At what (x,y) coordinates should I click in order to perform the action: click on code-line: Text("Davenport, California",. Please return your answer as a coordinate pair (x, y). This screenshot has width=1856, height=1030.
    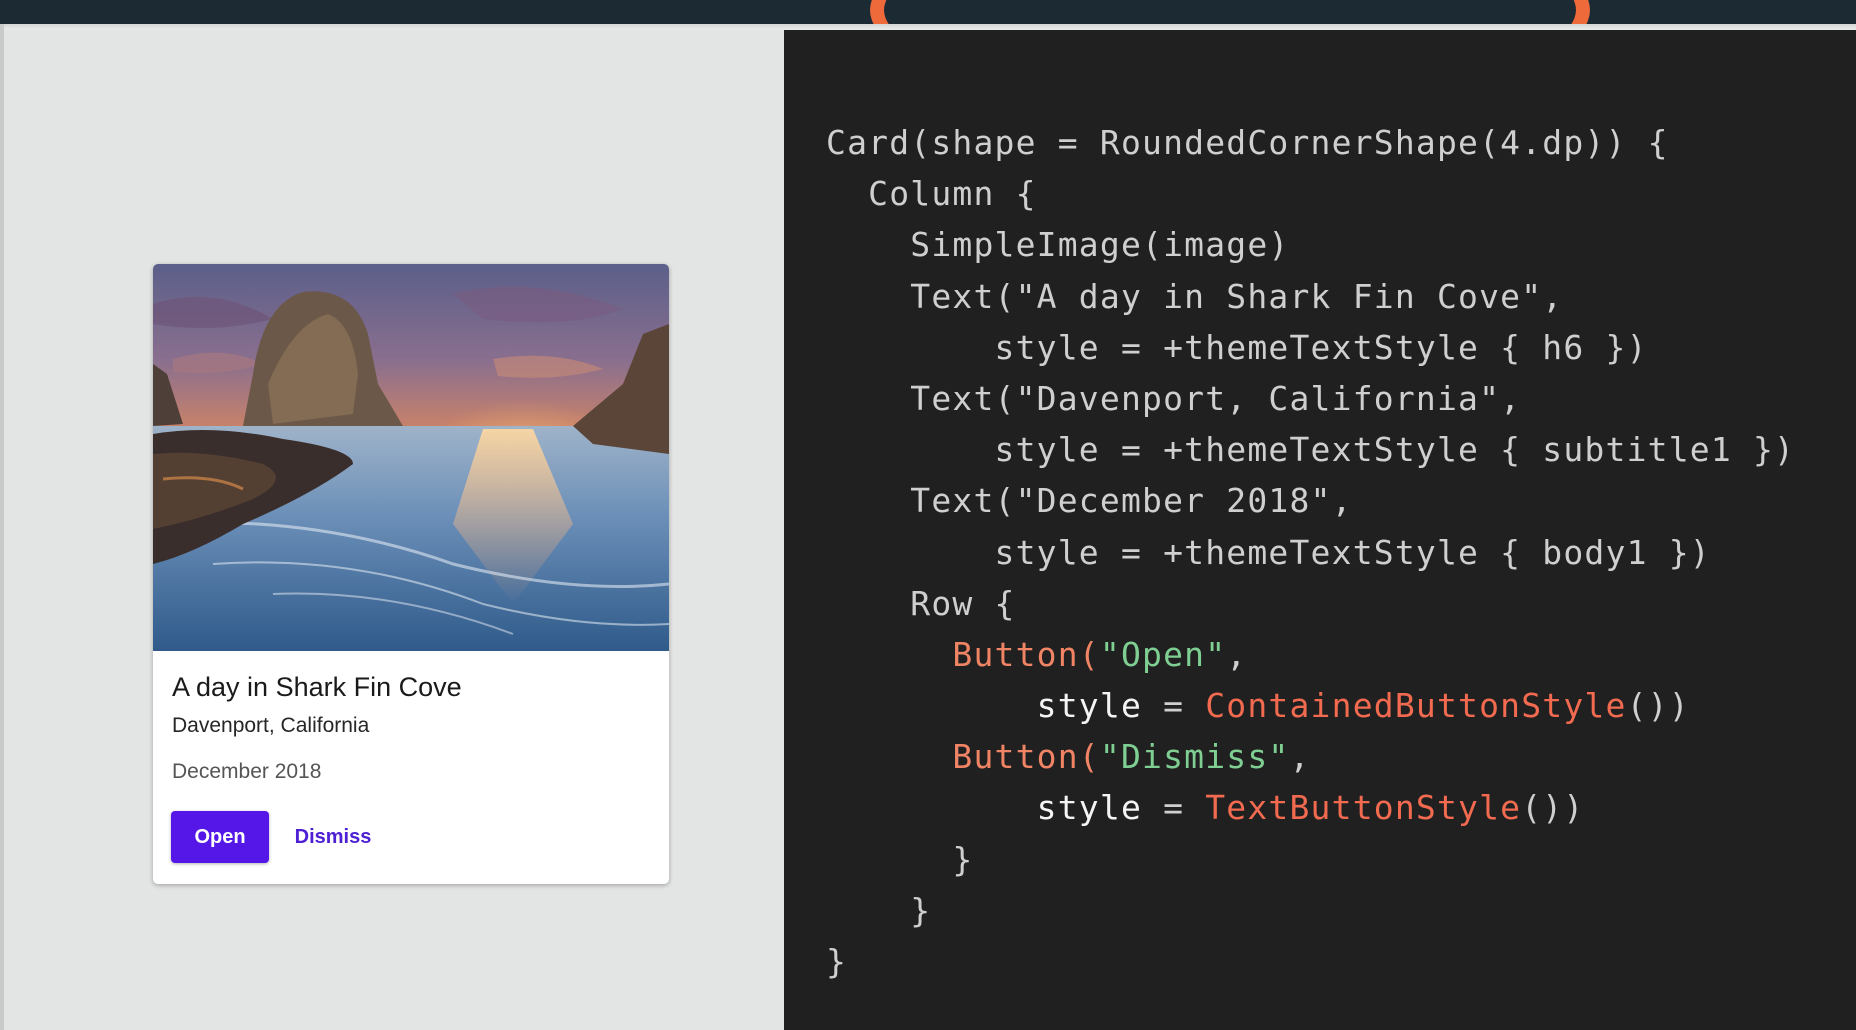
    Looking at the image, I should click on (1310, 398).